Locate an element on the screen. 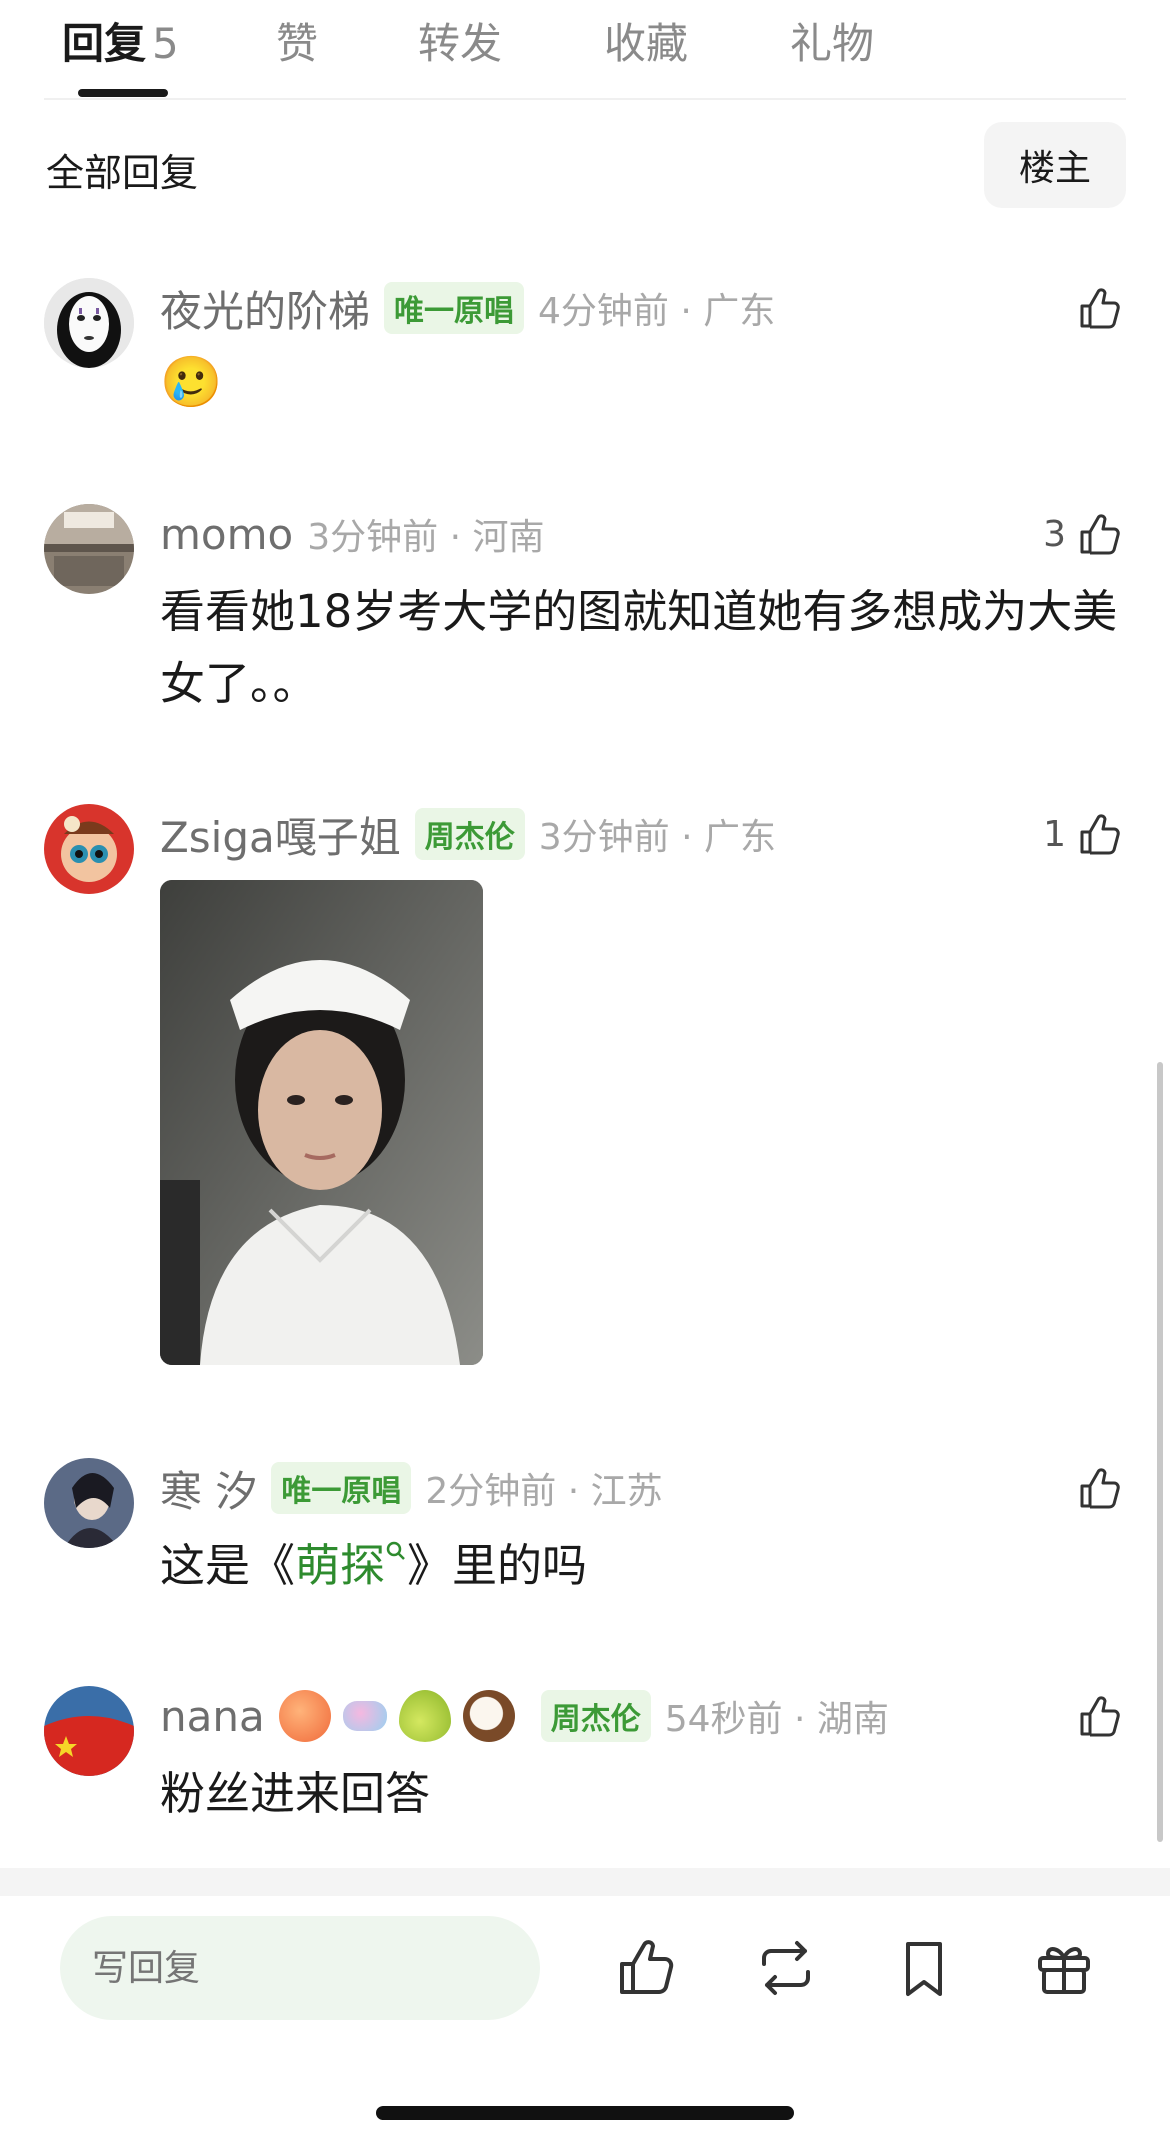 This screenshot has width=1170, height=2144. coconut-icon is located at coordinates (488, 1716).